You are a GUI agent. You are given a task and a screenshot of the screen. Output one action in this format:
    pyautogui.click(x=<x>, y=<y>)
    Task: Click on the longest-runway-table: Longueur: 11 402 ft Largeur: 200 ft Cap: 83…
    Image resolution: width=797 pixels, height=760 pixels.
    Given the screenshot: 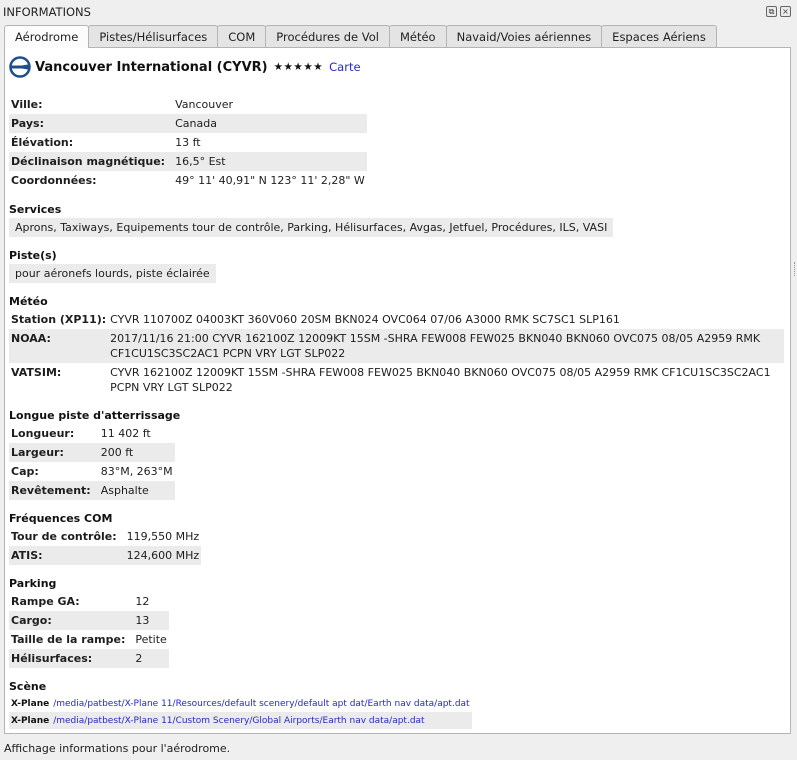 What is the action you would take?
    pyautogui.click(x=92, y=462)
    